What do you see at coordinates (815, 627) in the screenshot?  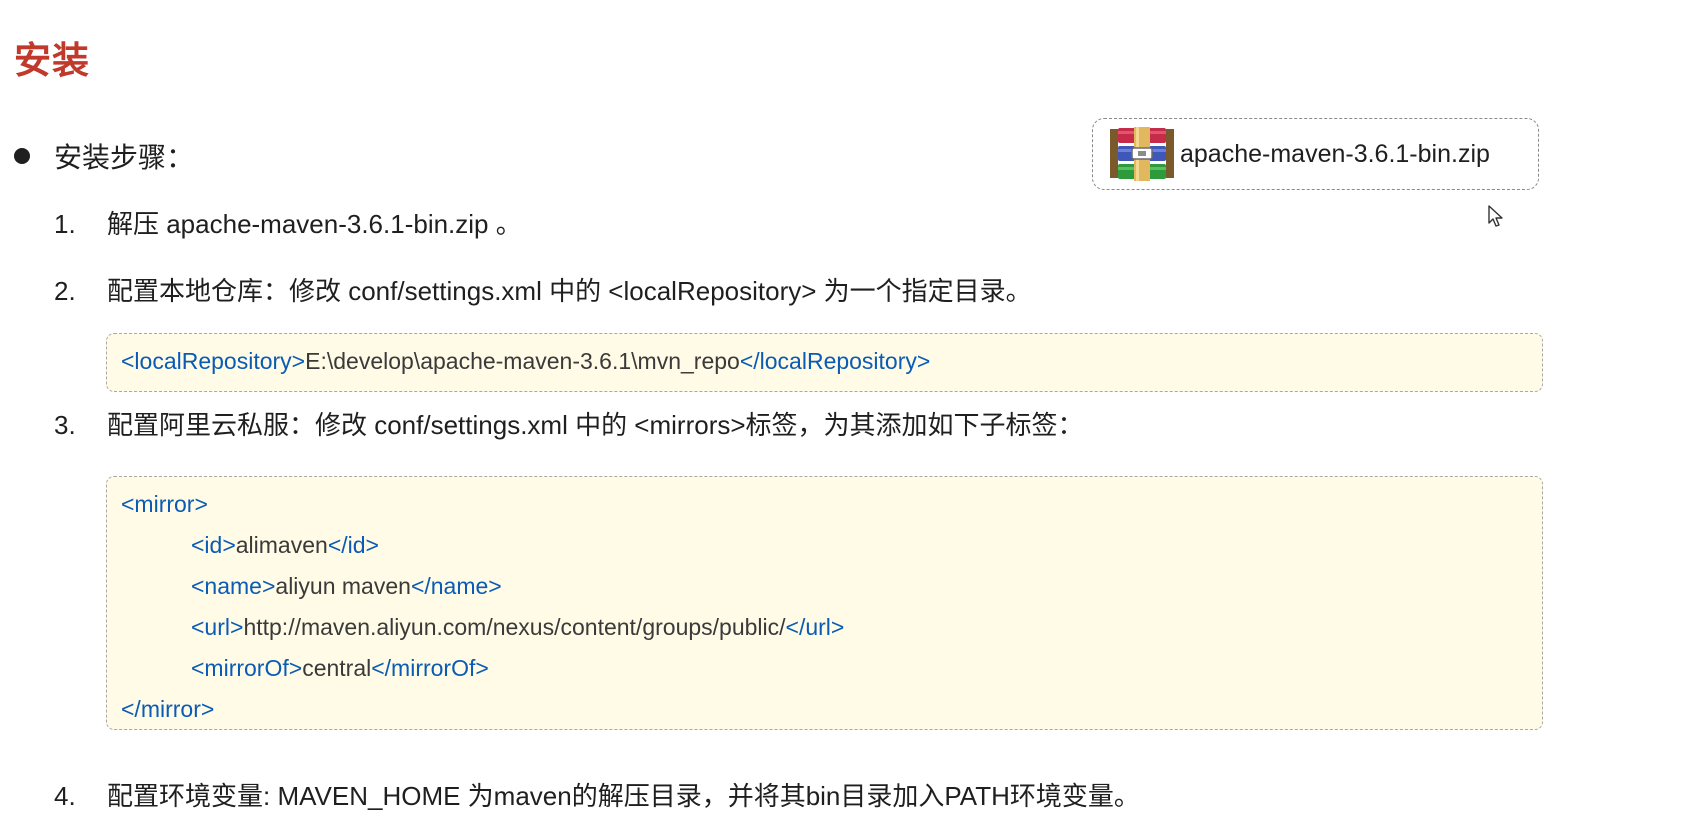 I see `xml-tag: </url>` at bounding box center [815, 627].